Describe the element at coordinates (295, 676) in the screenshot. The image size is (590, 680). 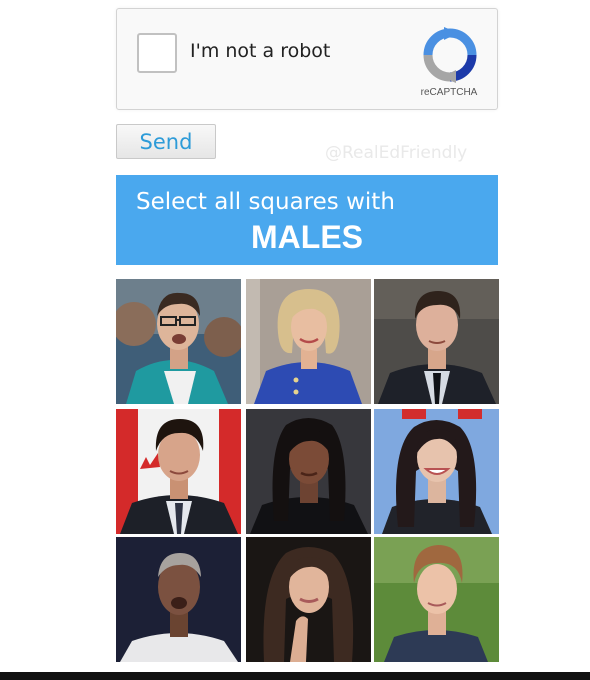
I see `bottom-bar` at that location.